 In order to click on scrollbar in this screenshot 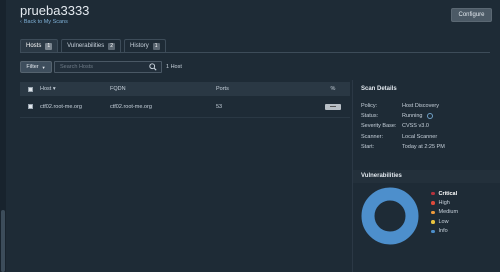, I will do `click(3, 241)`.